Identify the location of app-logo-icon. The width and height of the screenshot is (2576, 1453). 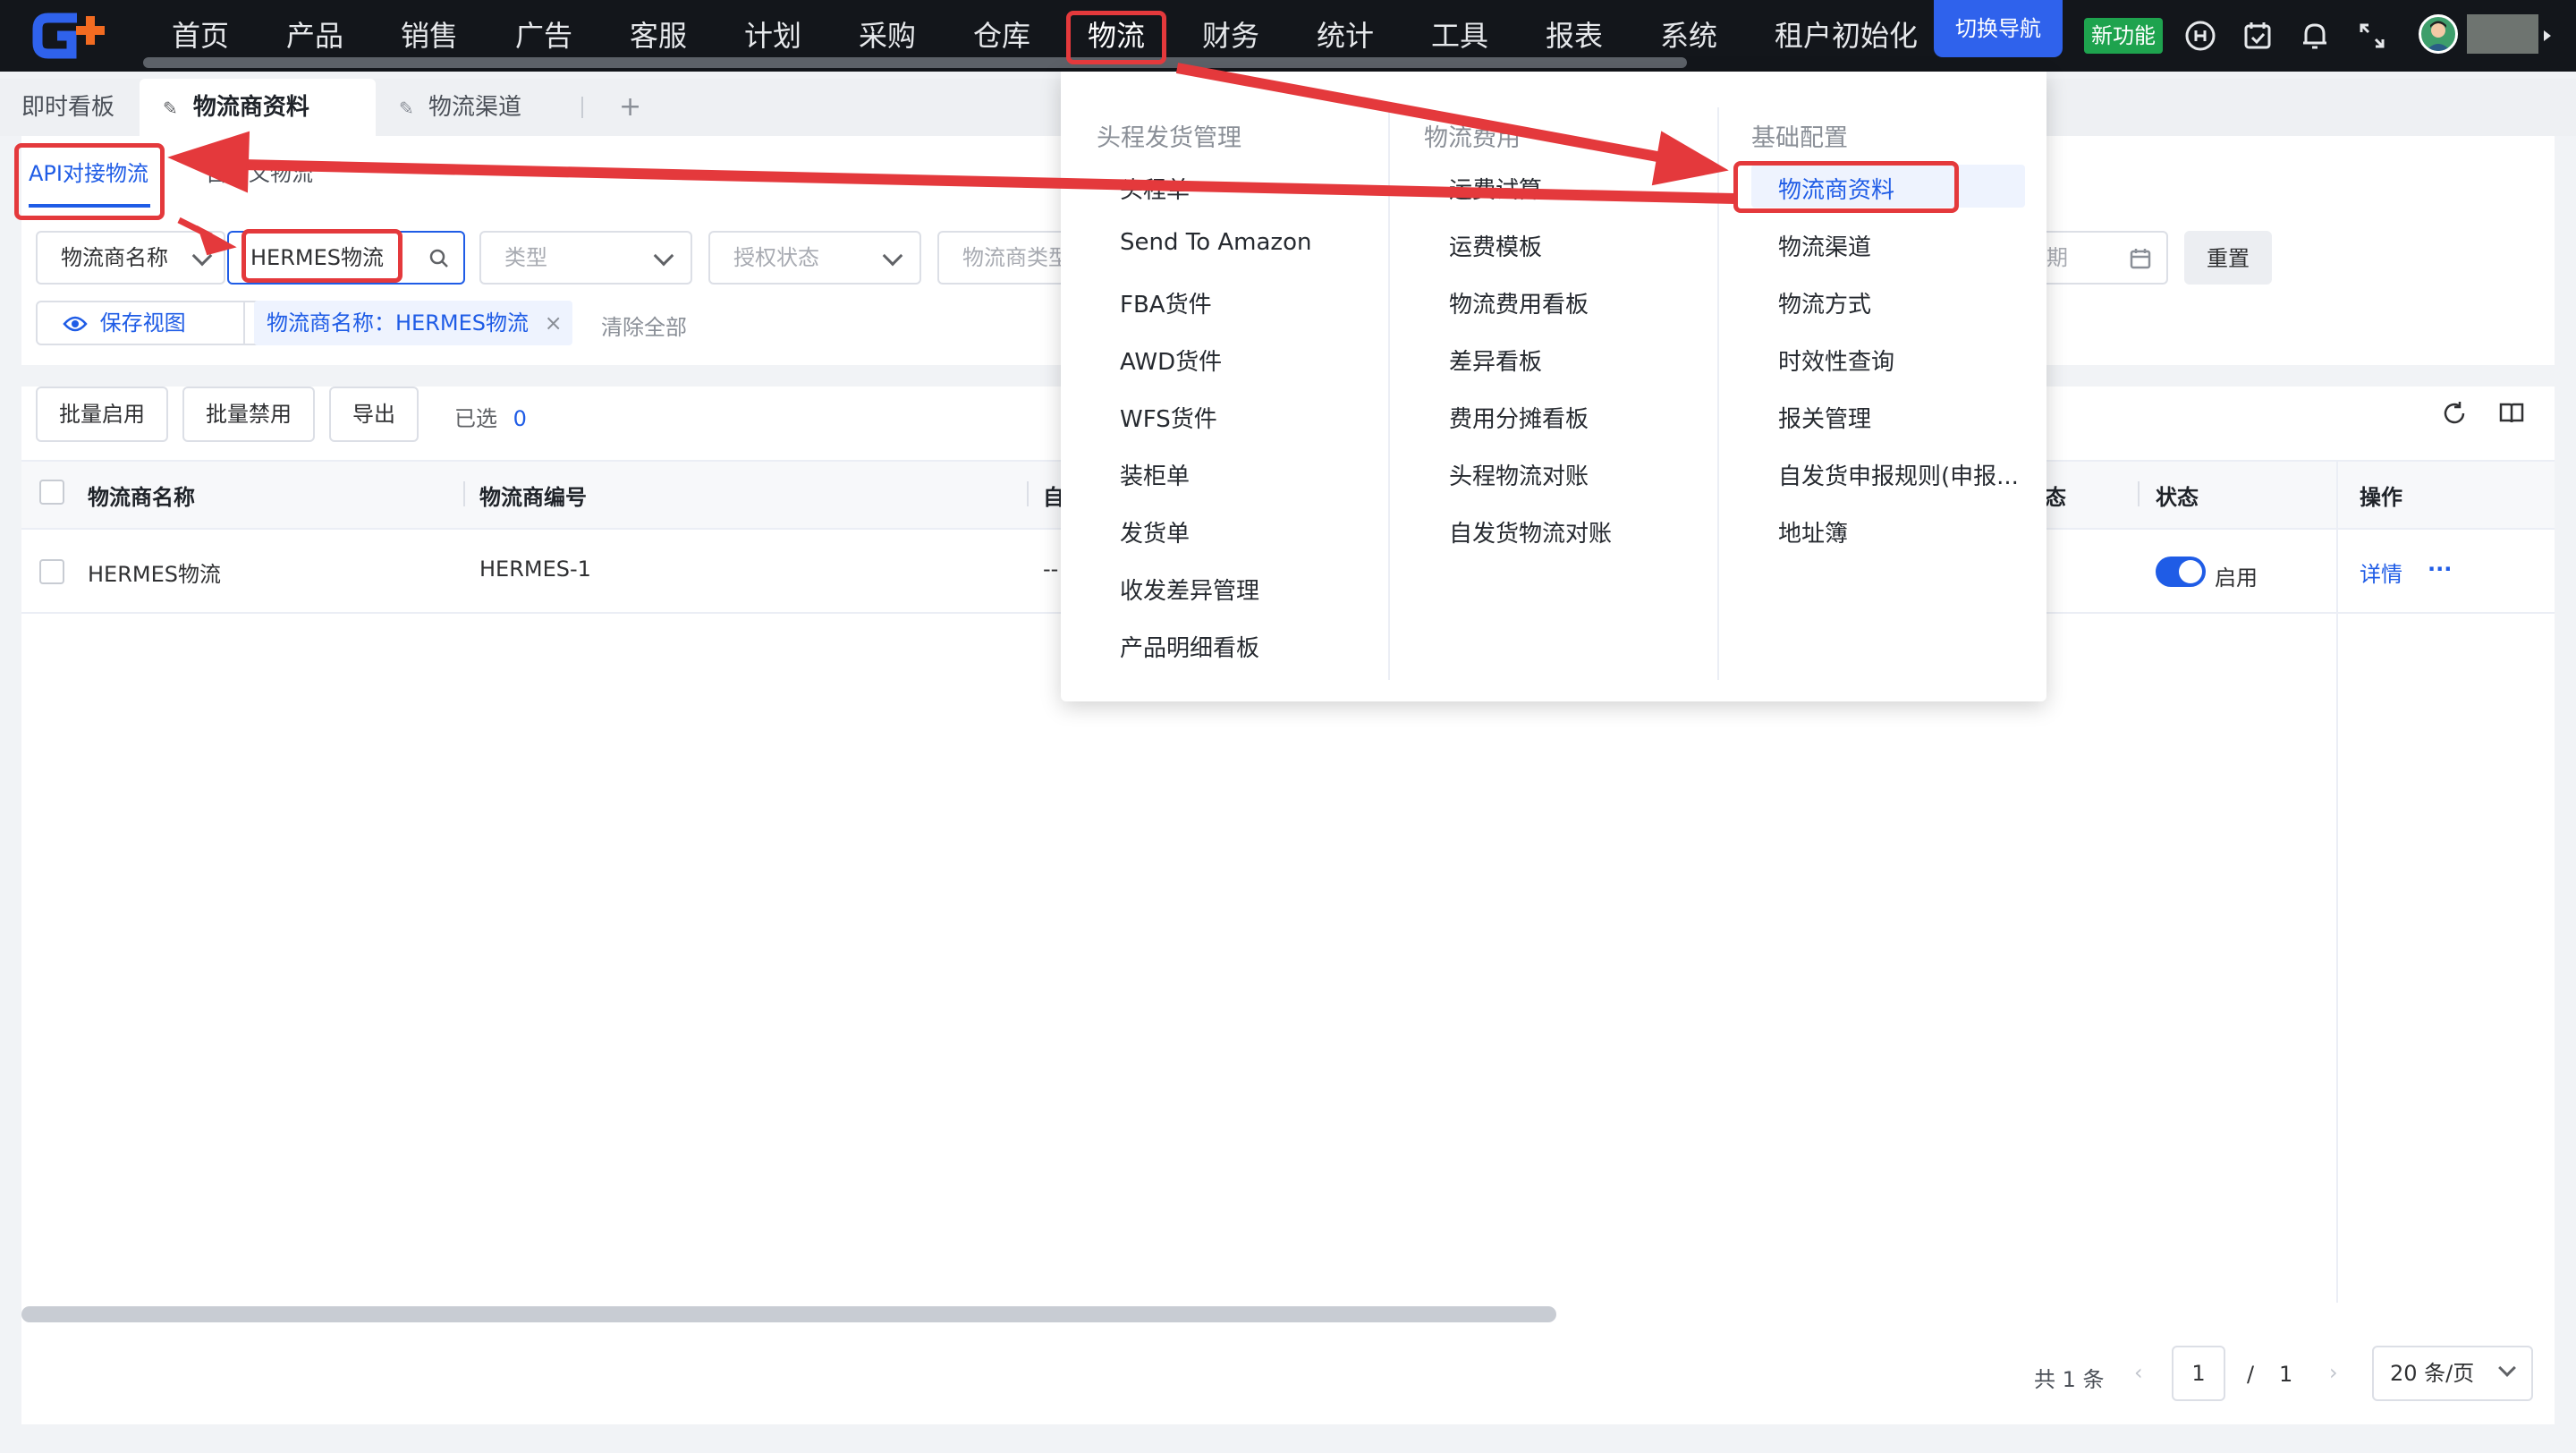
(73, 35).